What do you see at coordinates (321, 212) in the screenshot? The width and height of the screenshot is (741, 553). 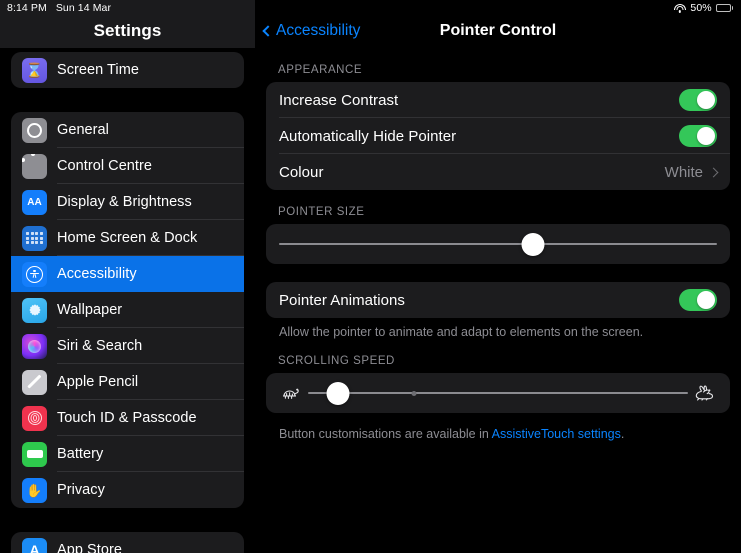 I see `pointer-size-section-label: Pointer Size` at bounding box center [321, 212].